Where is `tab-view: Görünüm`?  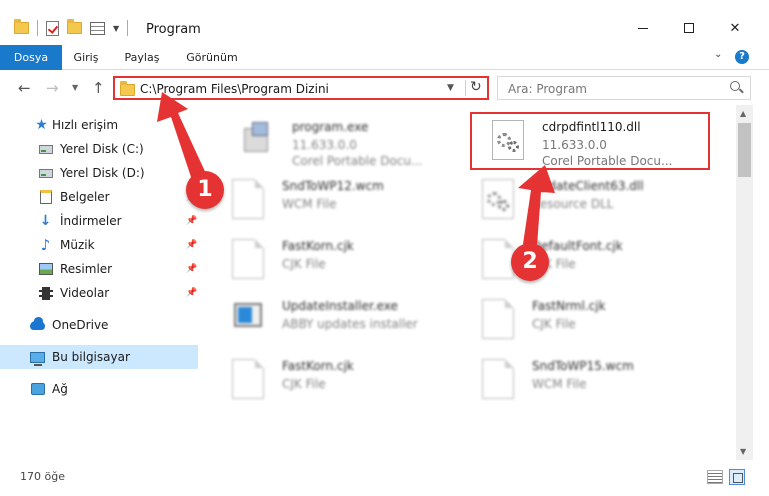 tab-view: Görünüm is located at coordinates (212, 57).